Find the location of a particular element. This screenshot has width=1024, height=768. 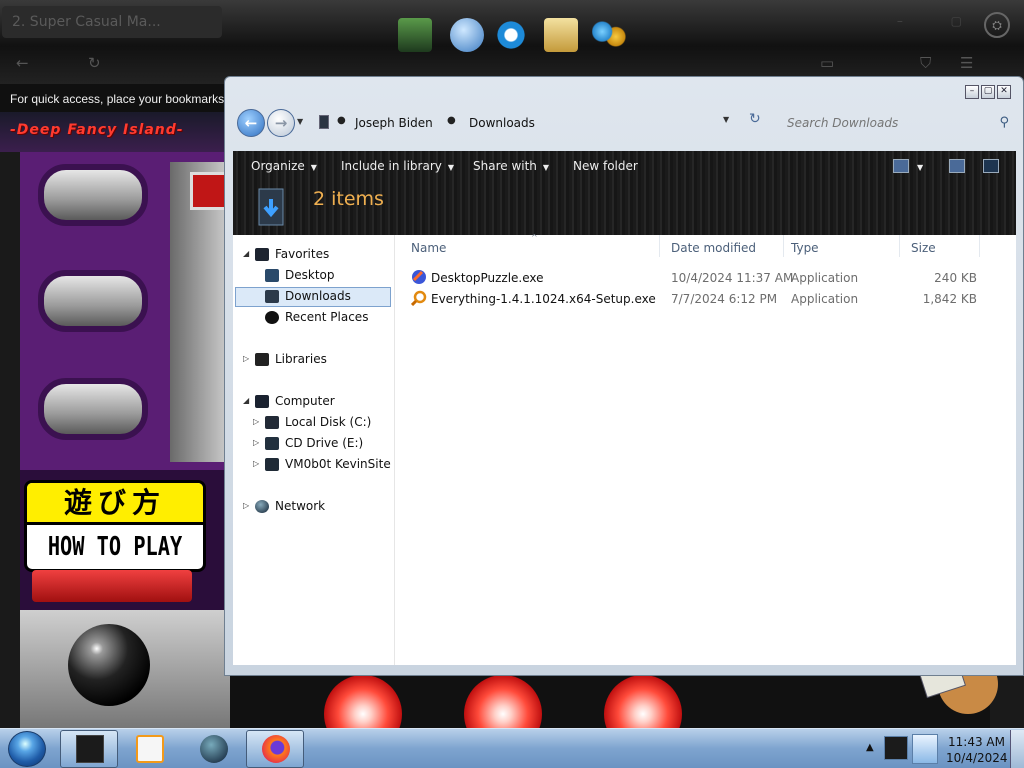

include-in-library-menu: Include in library ▼ is located at coordinates (397, 166).